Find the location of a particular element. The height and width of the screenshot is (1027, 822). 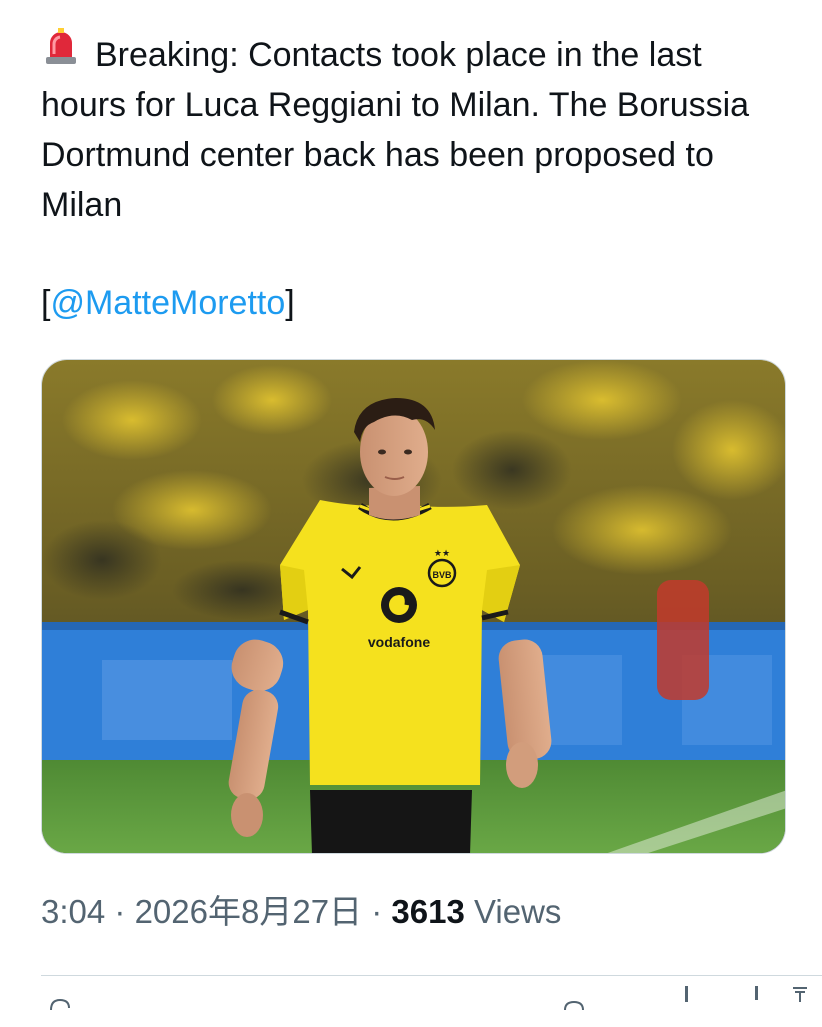

source-attribution: [@MatteMoretto] is located at coordinates (168, 303).